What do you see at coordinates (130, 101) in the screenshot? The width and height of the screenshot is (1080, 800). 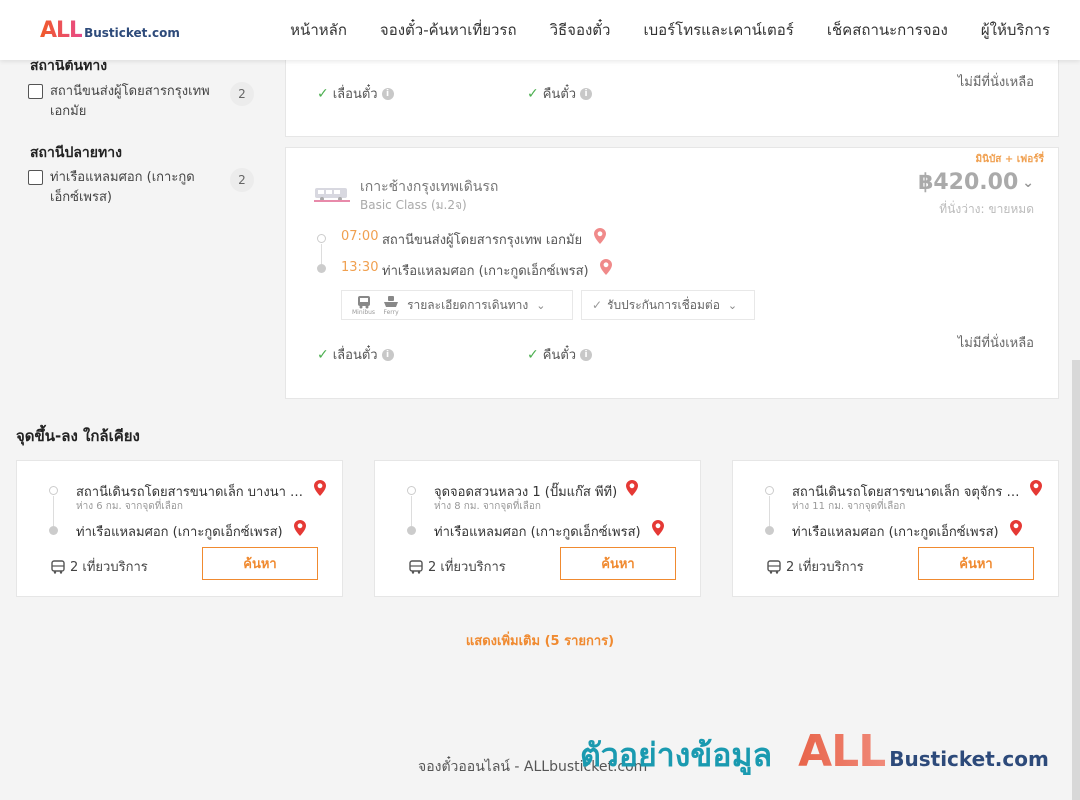 I see `origin-filter-label: สถานีขนส่งผู้โดยสารกรุงเทพ เอกมัย` at bounding box center [130, 101].